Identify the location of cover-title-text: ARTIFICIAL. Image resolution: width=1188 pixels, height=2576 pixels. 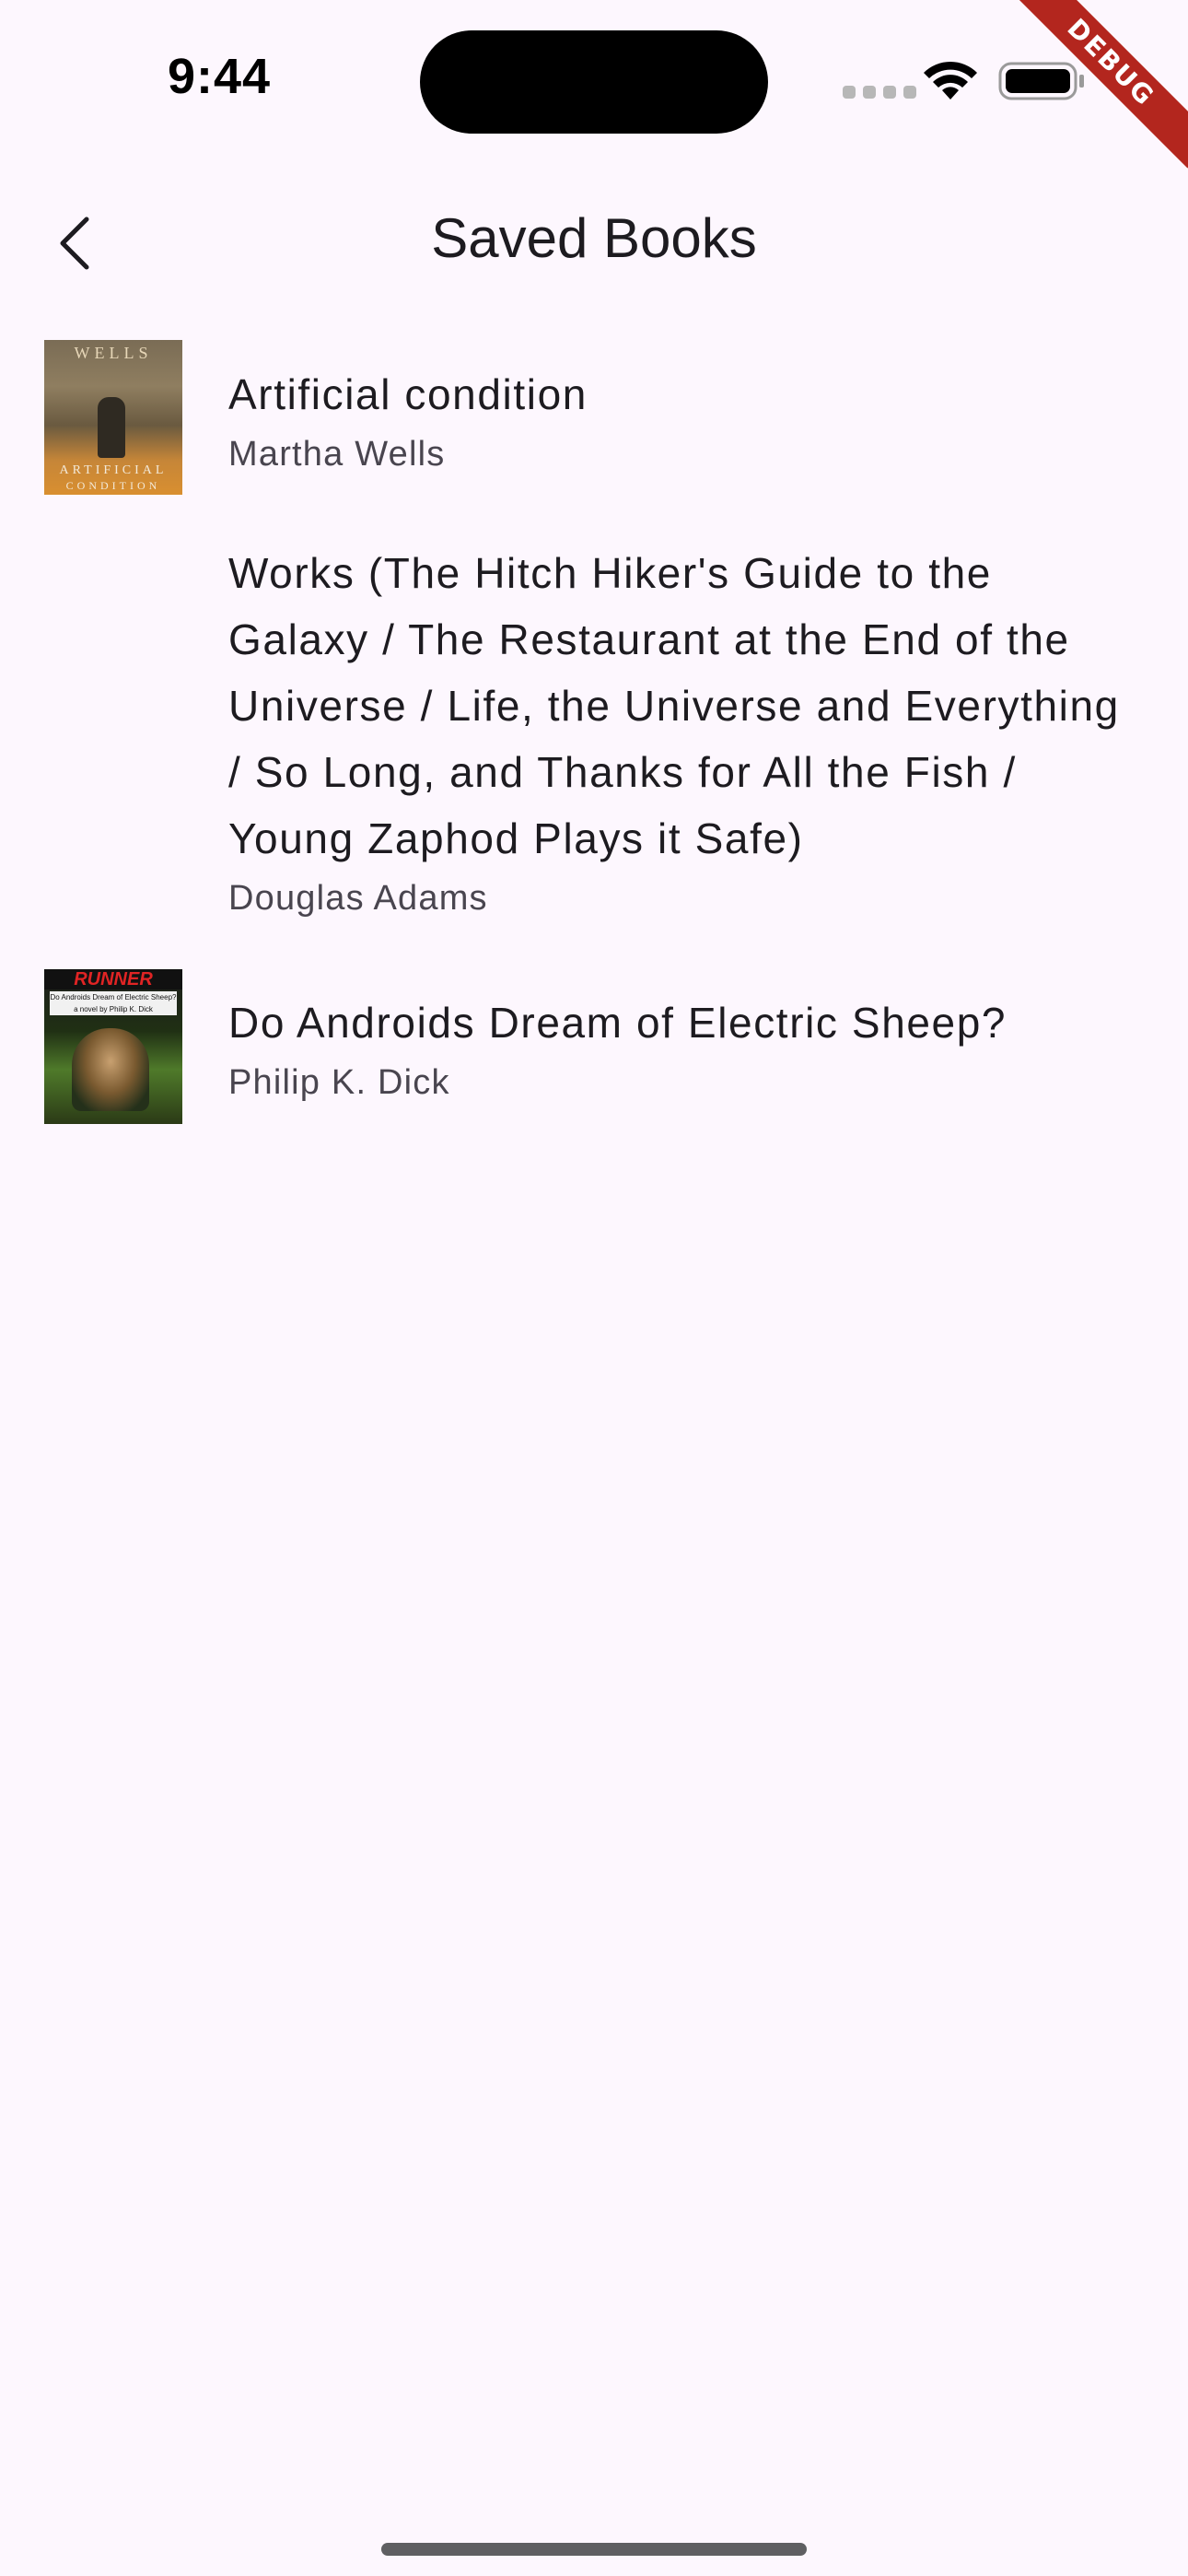
(113, 470).